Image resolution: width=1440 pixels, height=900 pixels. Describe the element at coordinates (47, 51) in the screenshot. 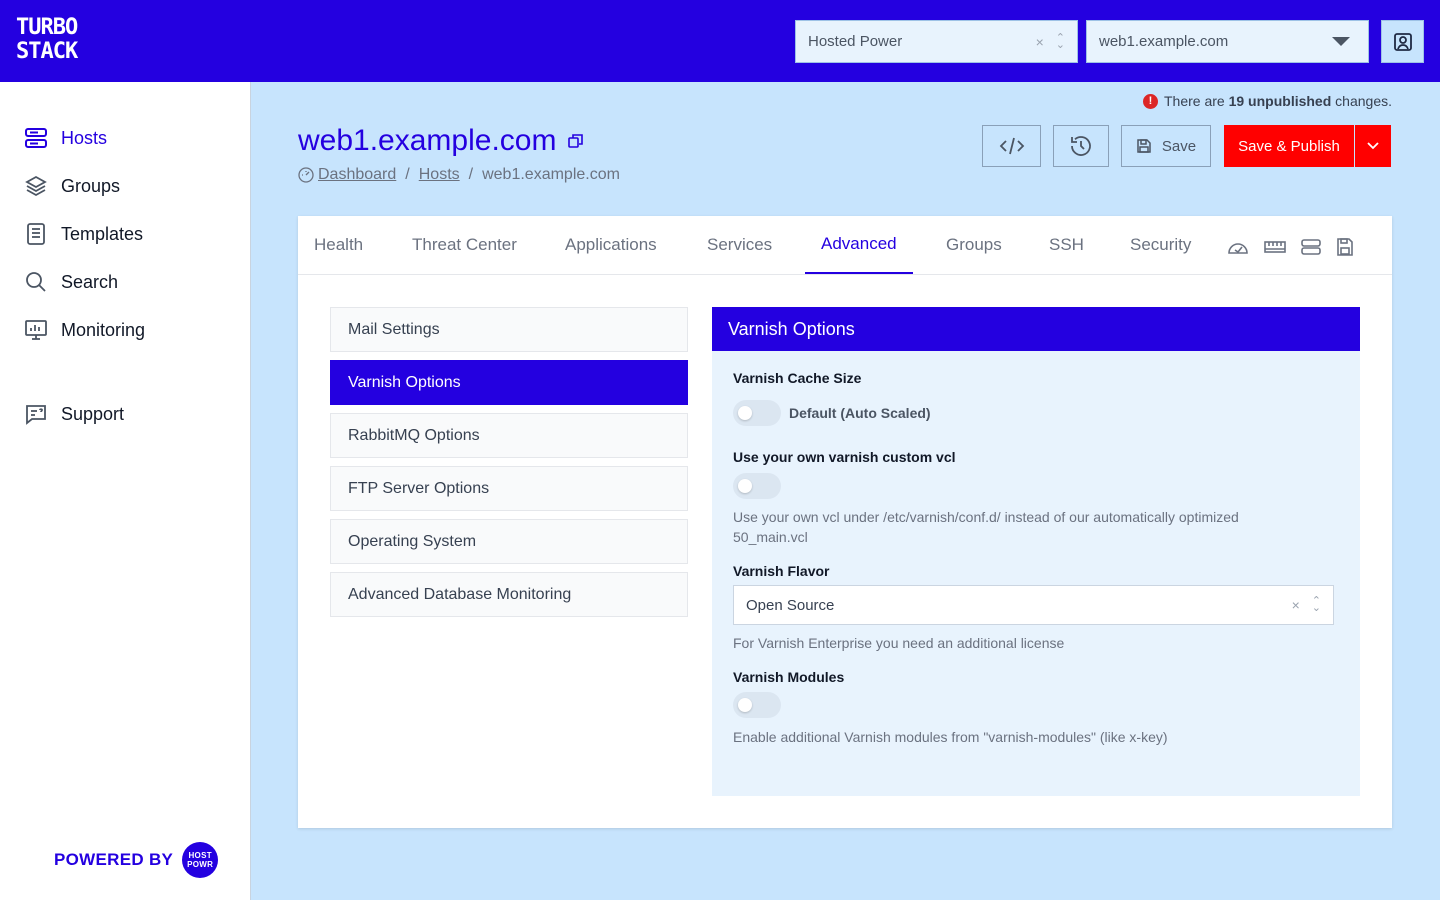

I see `logo-line-2: STACK` at that location.